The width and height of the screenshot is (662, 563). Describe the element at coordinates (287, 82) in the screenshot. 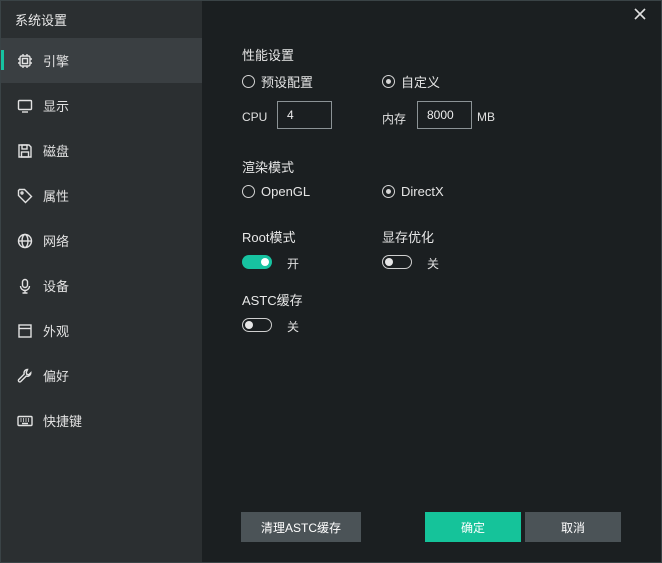

I see `radio-label: 预设配置` at that location.